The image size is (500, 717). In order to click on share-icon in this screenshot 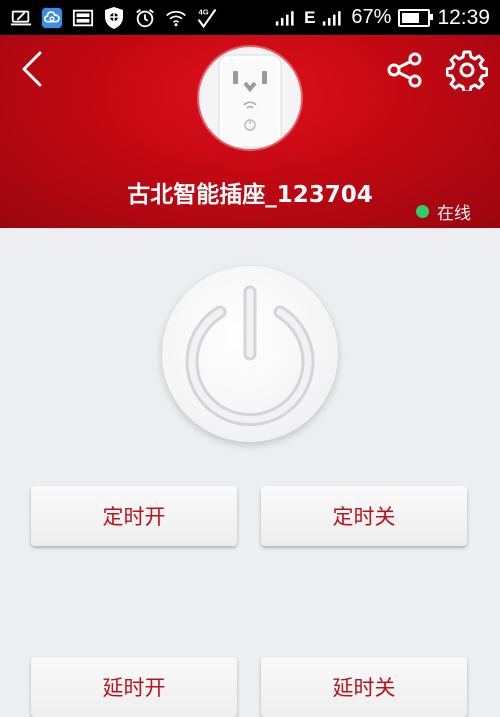, I will do `click(404, 70)`.